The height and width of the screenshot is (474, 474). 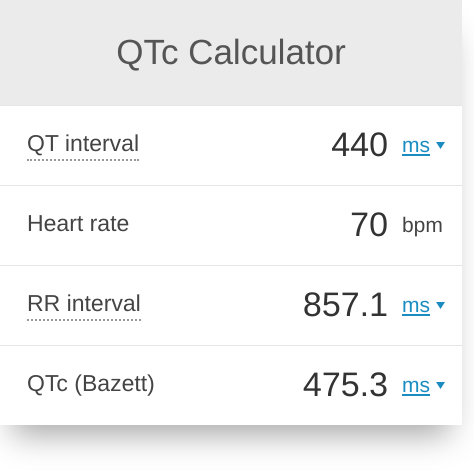 What do you see at coordinates (345, 305) in the screenshot?
I see `number-field: 857.1` at bounding box center [345, 305].